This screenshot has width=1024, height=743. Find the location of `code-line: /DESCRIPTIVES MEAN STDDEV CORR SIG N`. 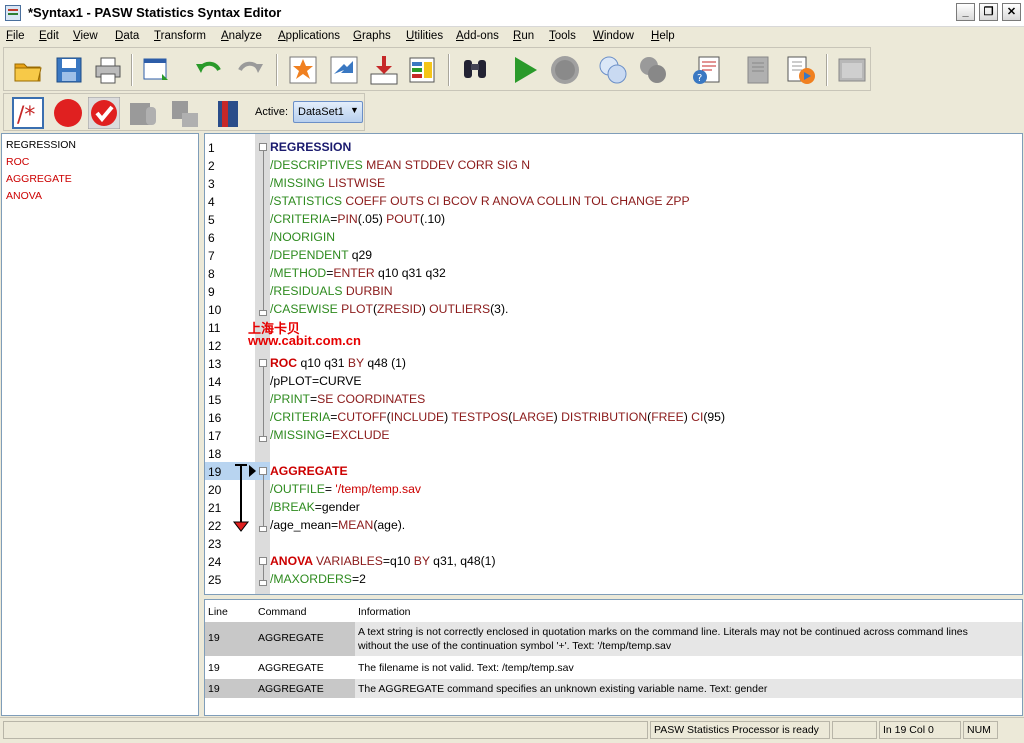

code-line: /DESCRIPTIVES MEAN STDDEV CORR SIG N is located at coordinates (400, 165).